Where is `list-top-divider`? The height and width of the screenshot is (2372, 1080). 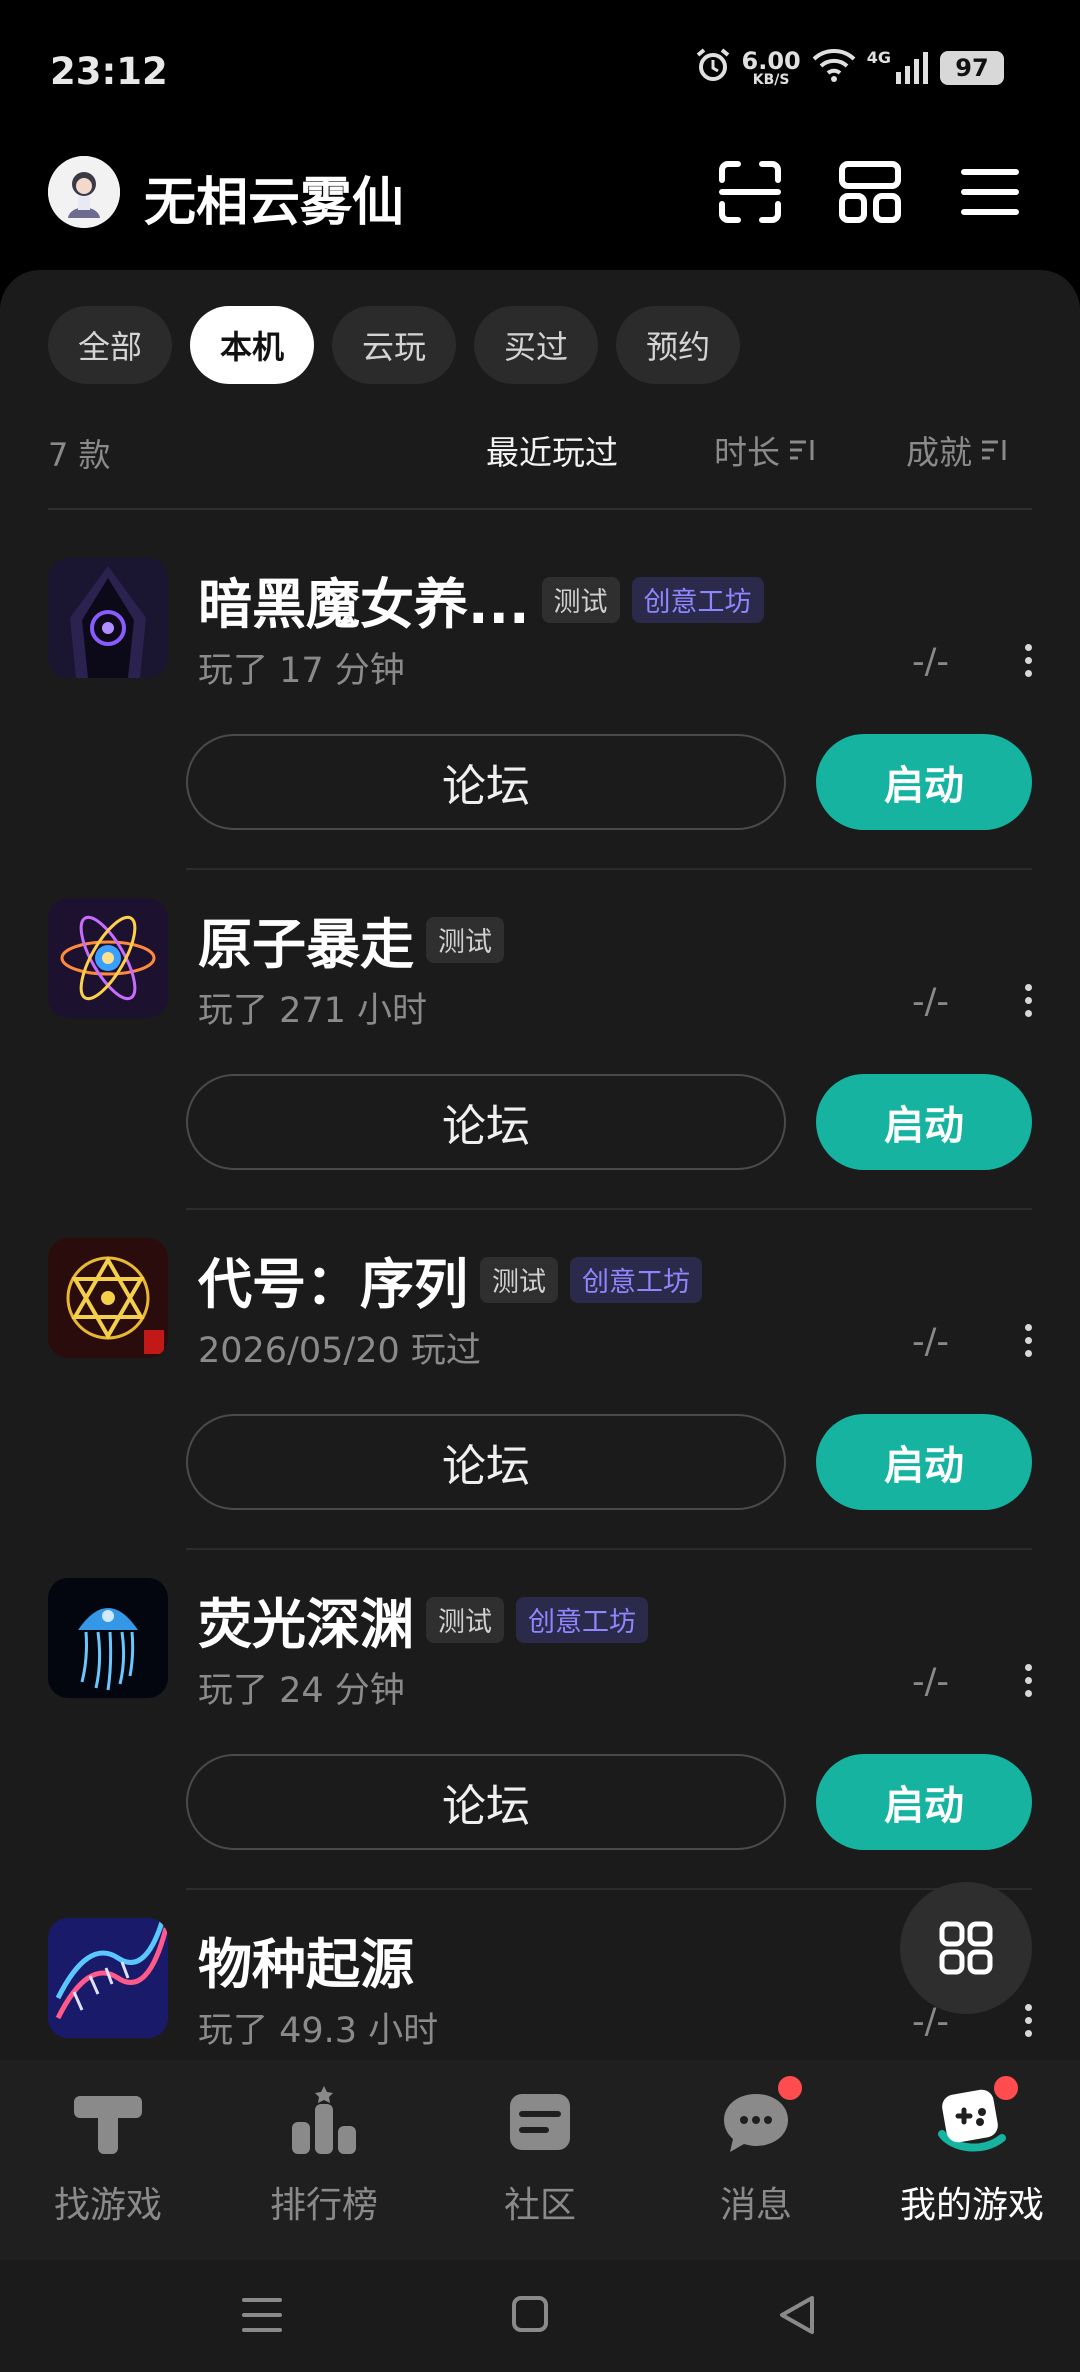 list-top-divider is located at coordinates (540, 509).